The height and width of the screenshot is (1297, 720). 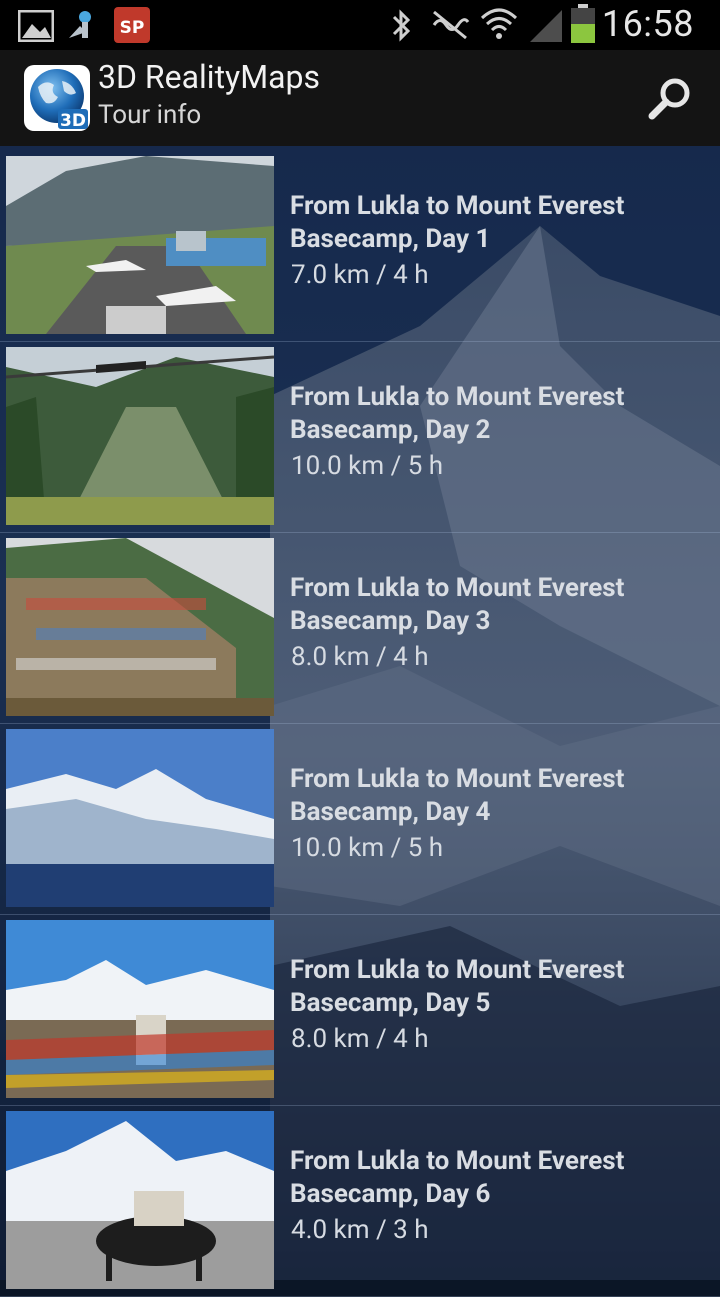 I want to click on wifi-icon, so click(x=499, y=23).